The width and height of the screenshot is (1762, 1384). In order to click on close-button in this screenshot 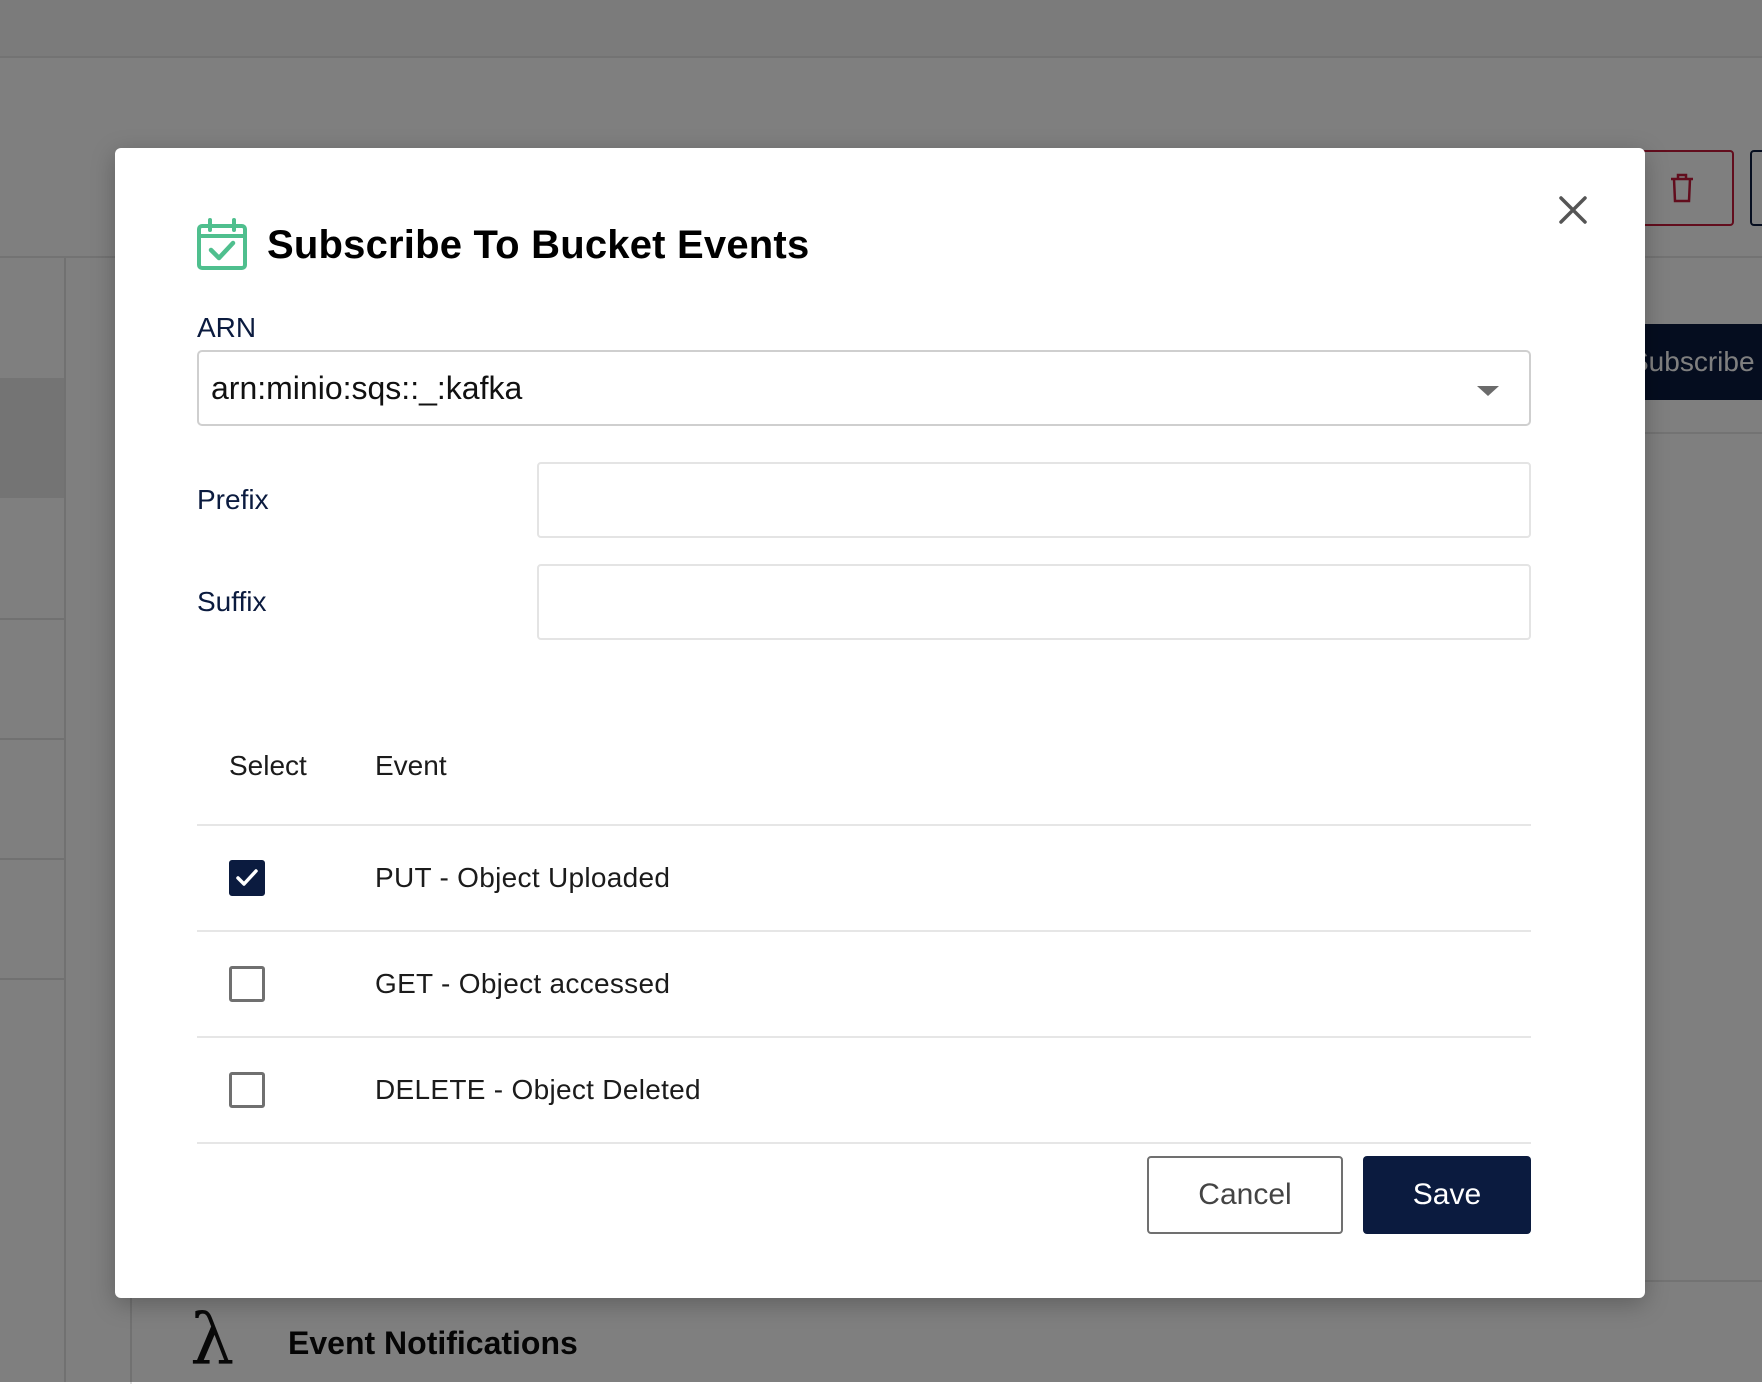, I will do `click(1573, 210)`.